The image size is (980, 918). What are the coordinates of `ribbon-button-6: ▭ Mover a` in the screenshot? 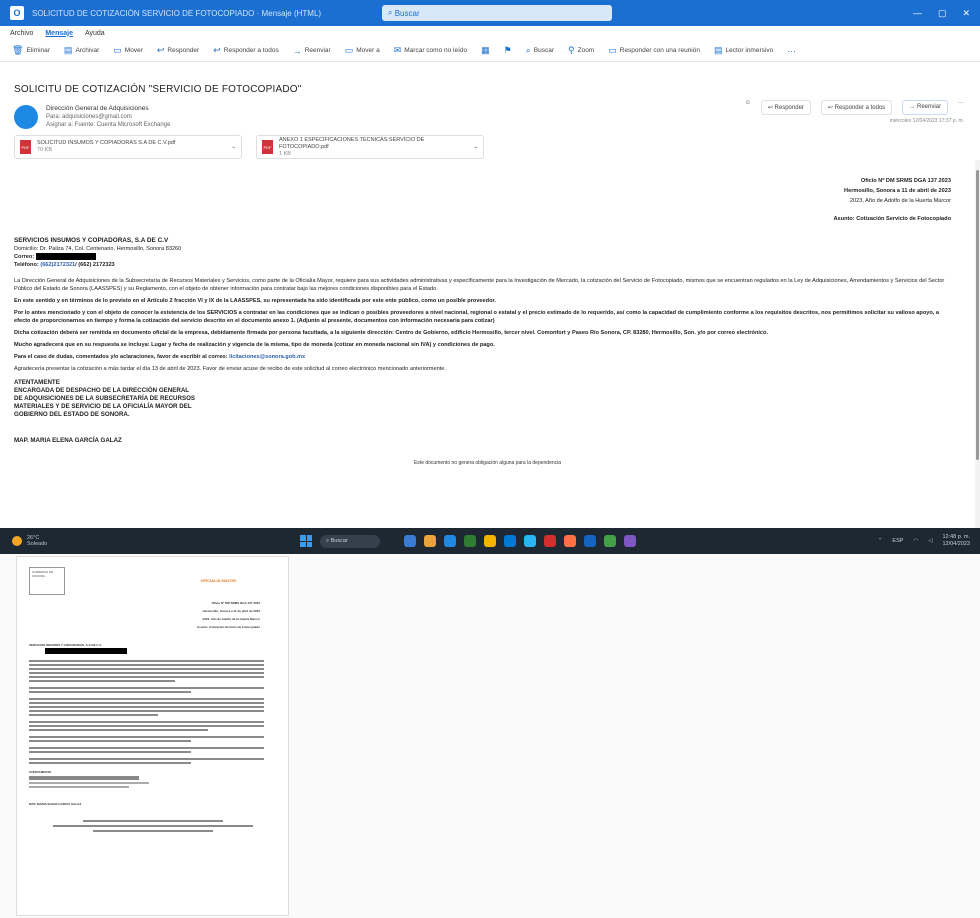 It's located at (362, 50).